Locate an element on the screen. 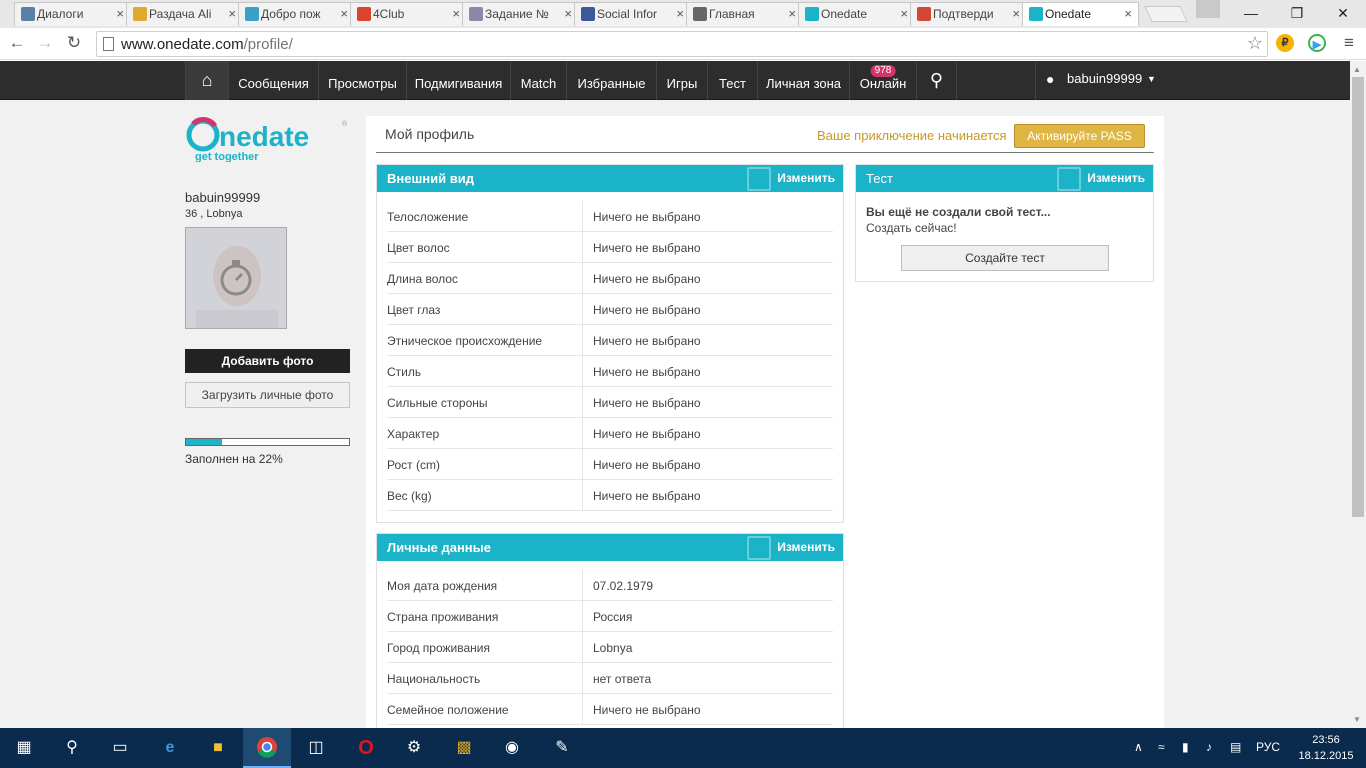 The width and height of the screenshot is (1366, 768). activate-pass-button: Активируйте PASS is located at coordinates (1079, 136).